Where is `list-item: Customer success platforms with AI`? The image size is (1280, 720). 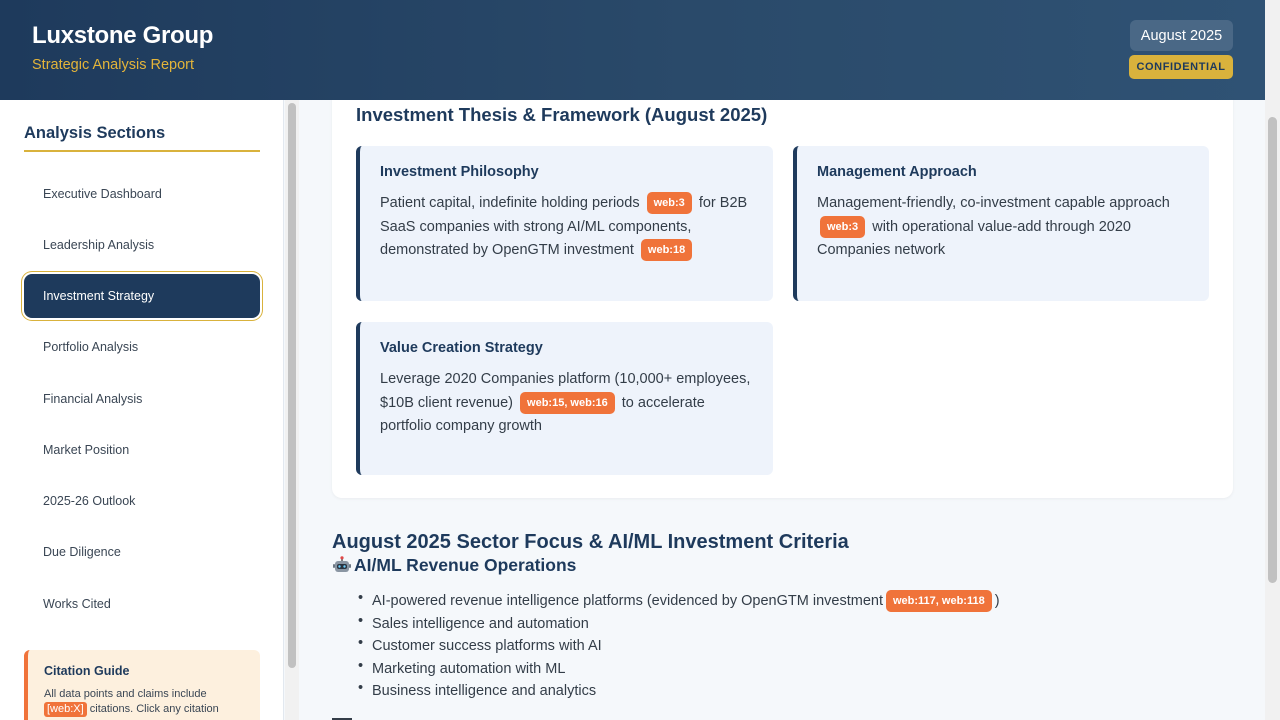
list-item: Customer success platforms with AI is located at coordinates (679, 646).